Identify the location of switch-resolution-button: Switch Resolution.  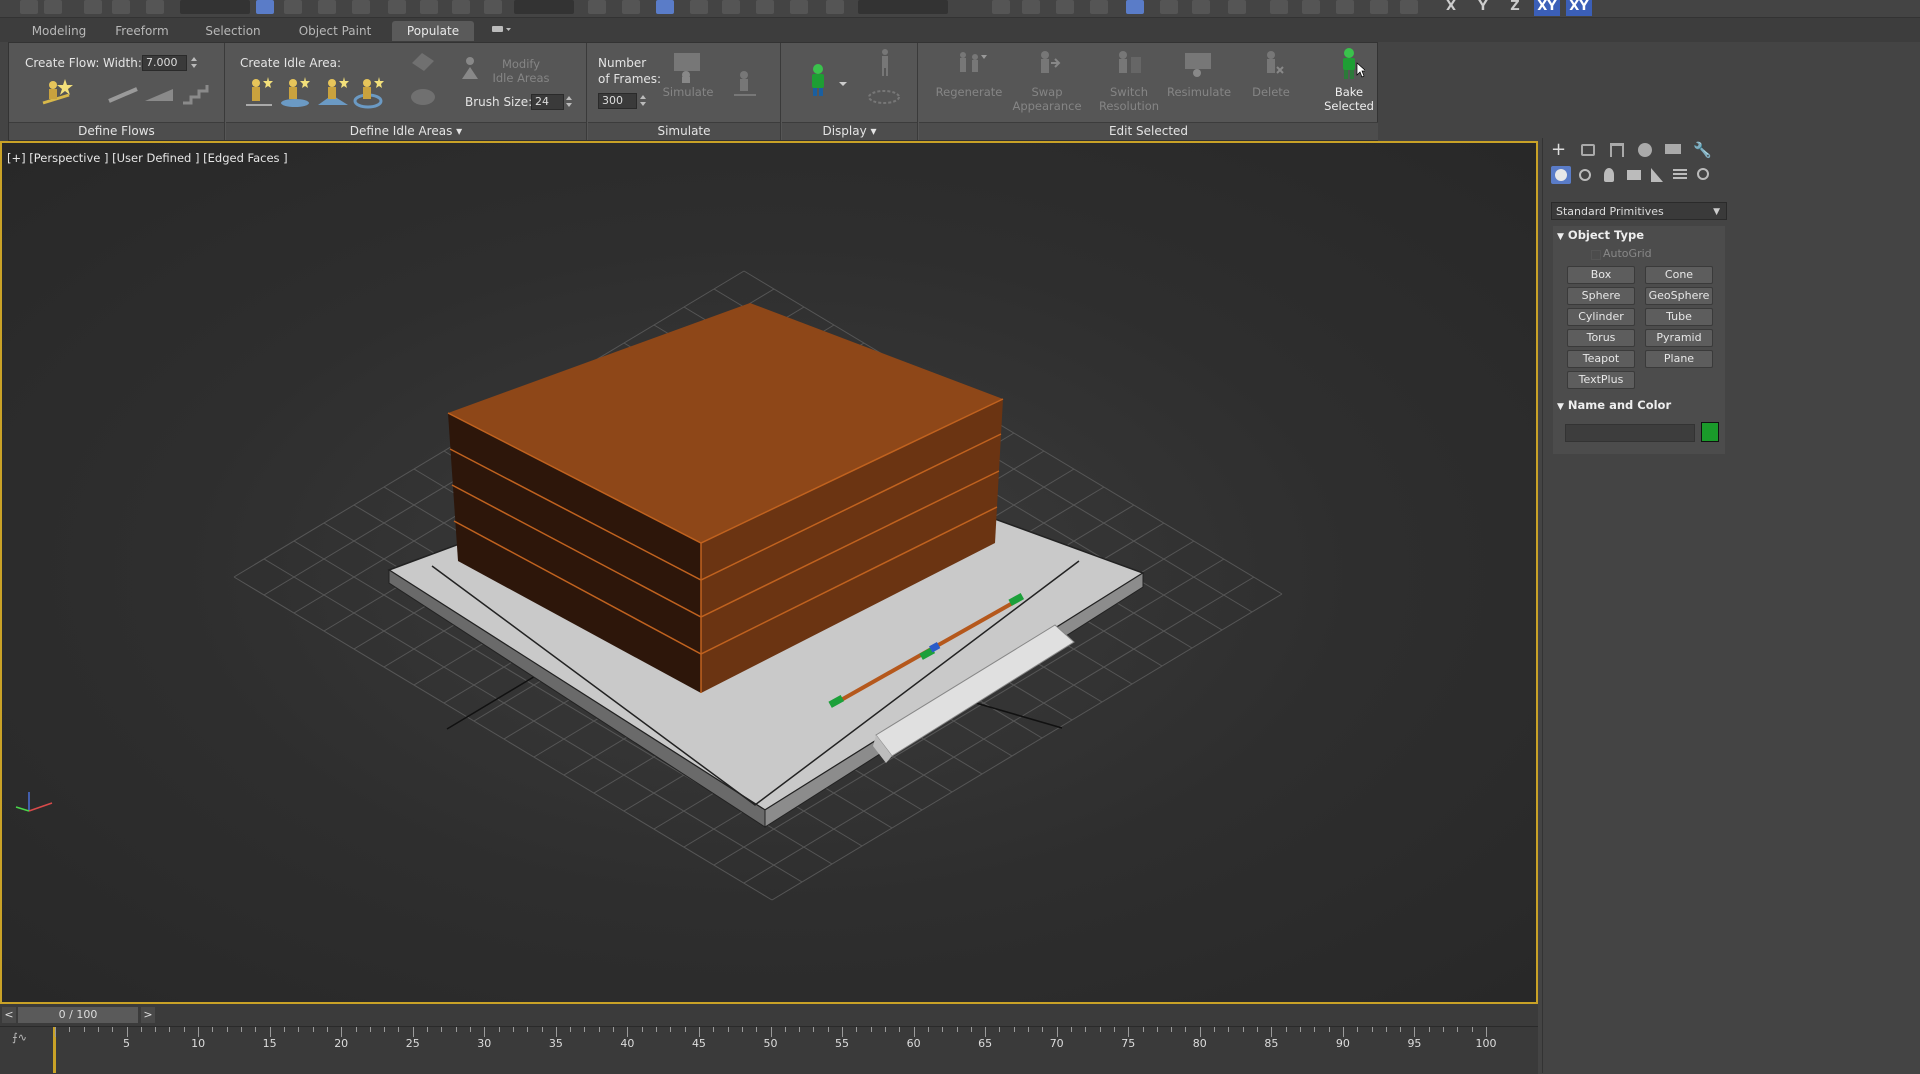
(1129, 99).